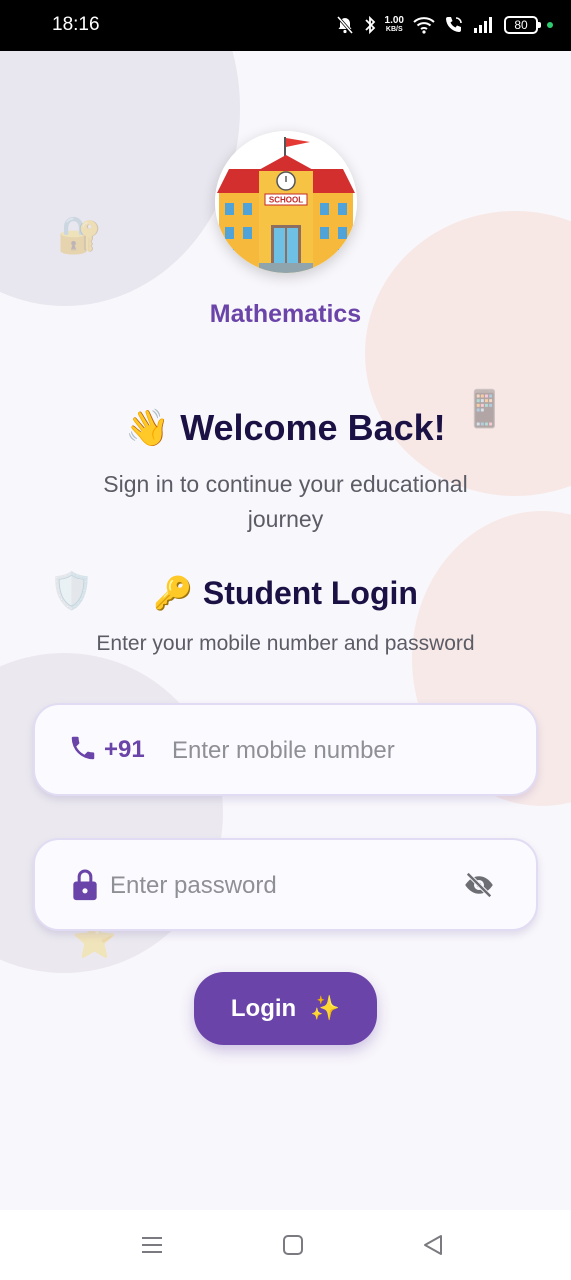 This screenshot has width=571, height=1280. What do you see at coordinates (173, 593) in the screenshot?
I see `key-icon: 🔑` at bounding box center [173, 593].